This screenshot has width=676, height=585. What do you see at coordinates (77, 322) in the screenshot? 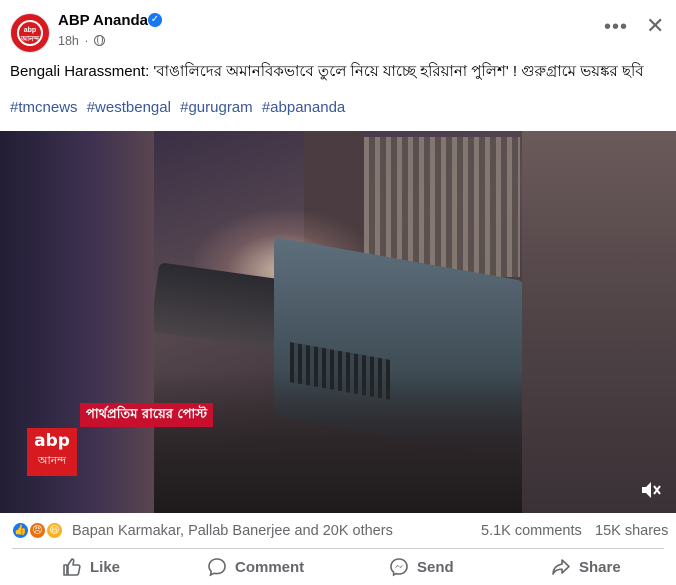
I see `video-blur-left` at bounding box center [77, 322].